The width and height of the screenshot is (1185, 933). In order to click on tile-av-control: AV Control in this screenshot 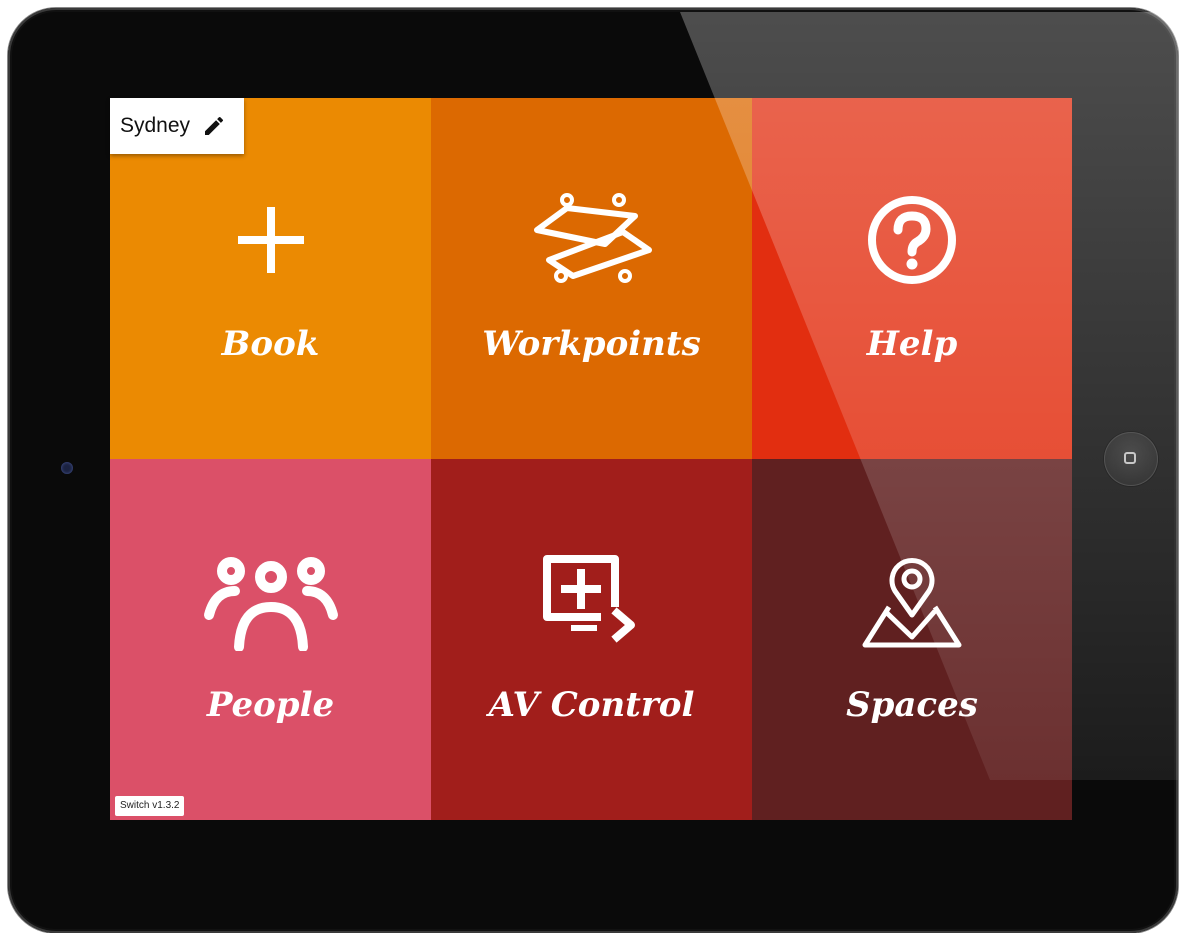, I will do `click(591, 639)`.